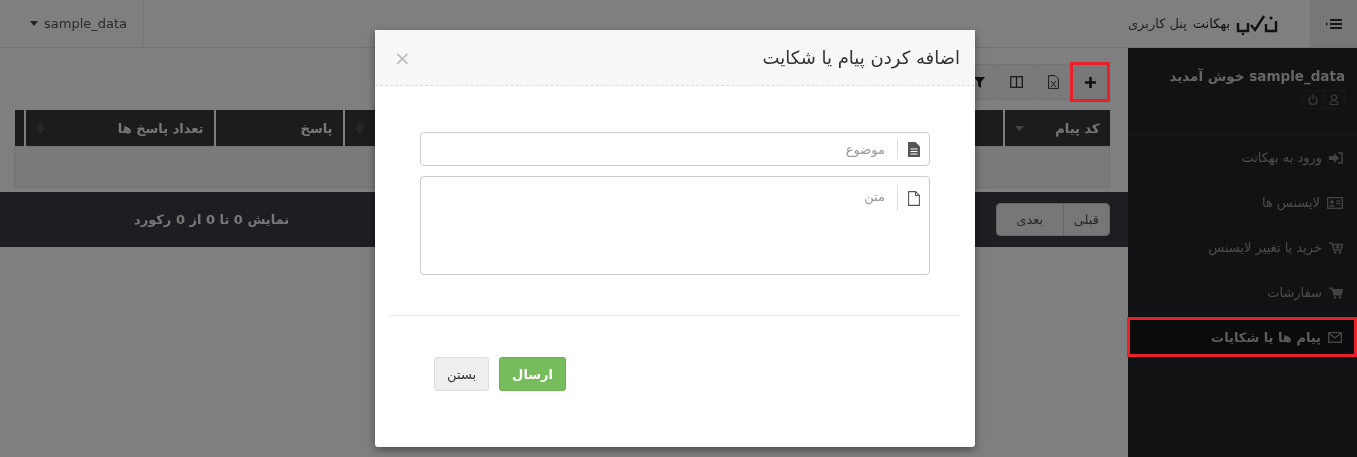 The image size is (1357, 457). What do you see at coordinates (402, 57) in the screenshot?
I see `close-button: ×` at bounding box center [402, 57].